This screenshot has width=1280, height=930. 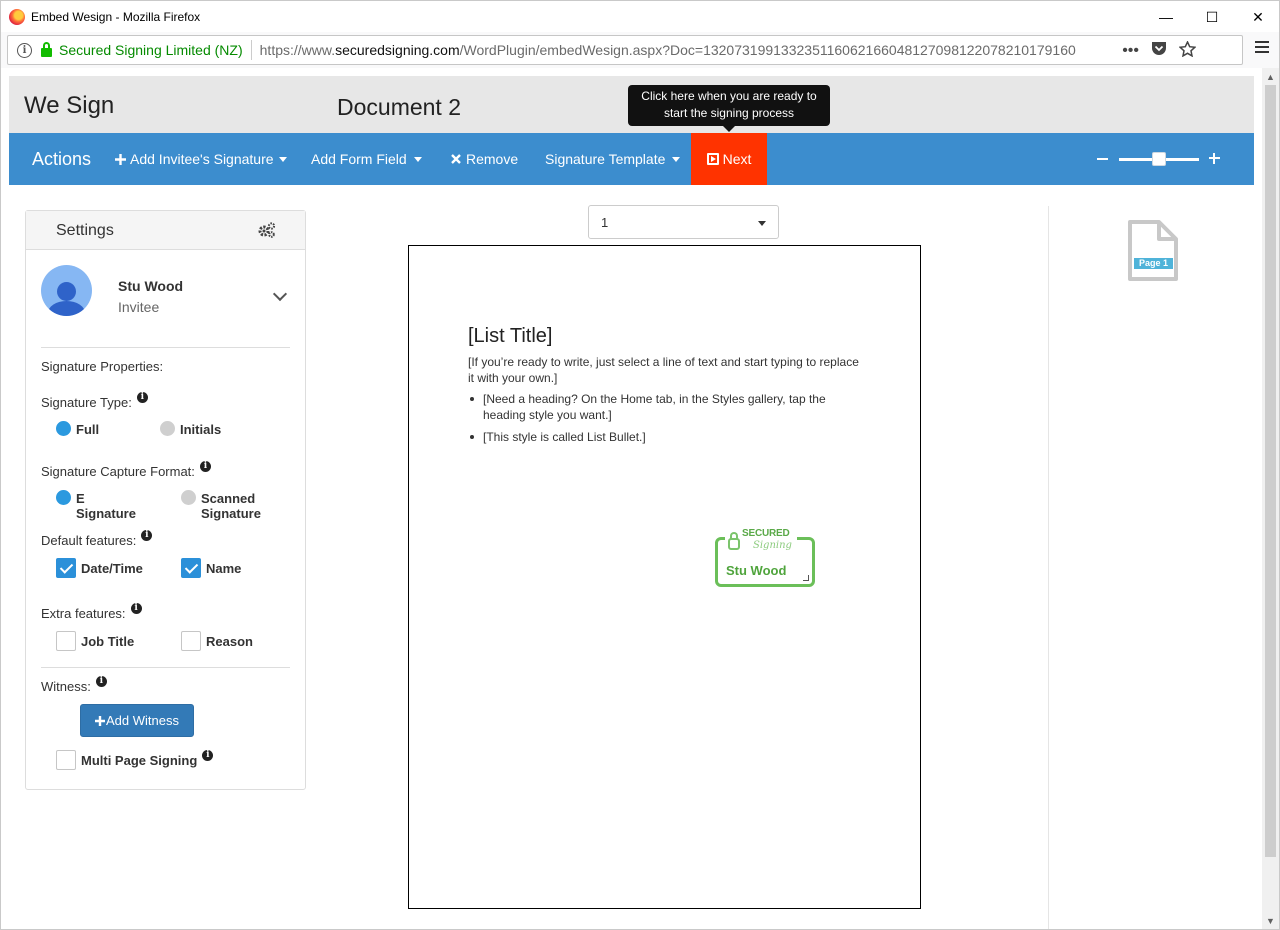 What do you see at coordinates (62, 158) in the screenshot?
I see `actions-label: Actions` at bounding box center [62, 158].